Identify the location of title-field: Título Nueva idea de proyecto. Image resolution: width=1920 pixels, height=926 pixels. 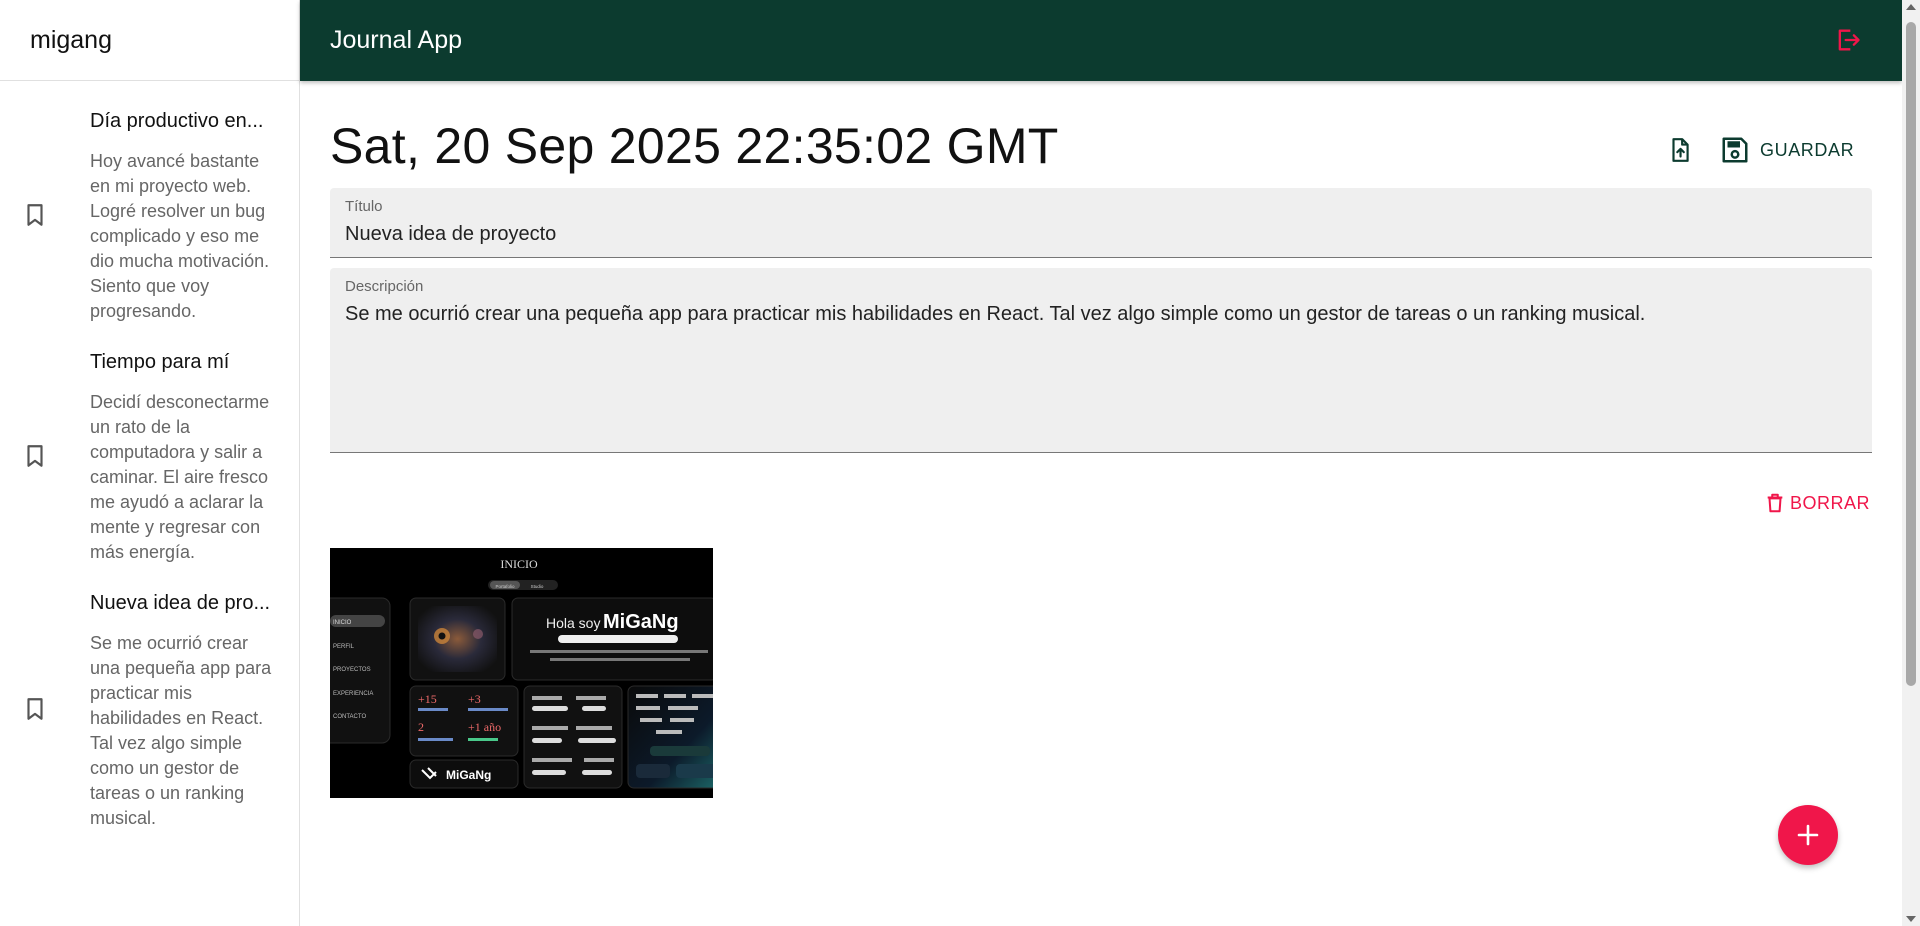
(1101, 223).